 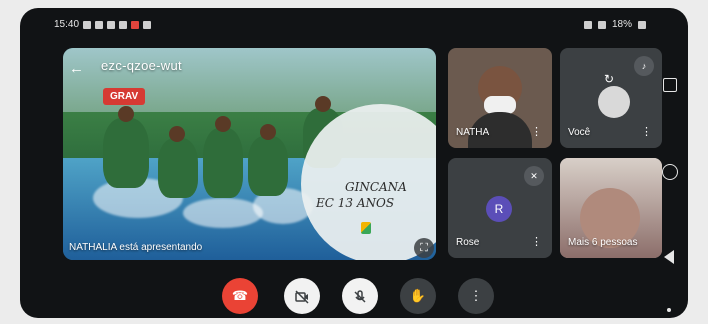 I want to click on meeting-code: ezc-qzoe-wut, so click(x=141, y=65).